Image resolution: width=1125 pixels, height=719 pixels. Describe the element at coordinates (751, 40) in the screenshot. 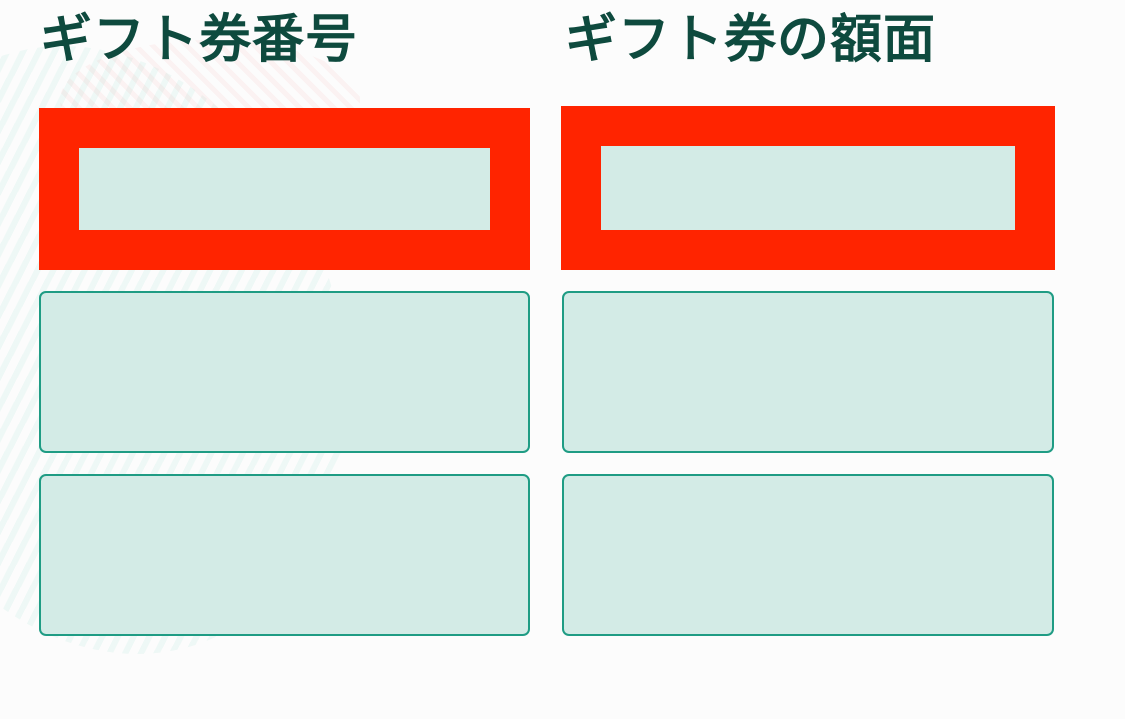

I see `gift-card-amount-heading: ギフト券の額面` at that location.